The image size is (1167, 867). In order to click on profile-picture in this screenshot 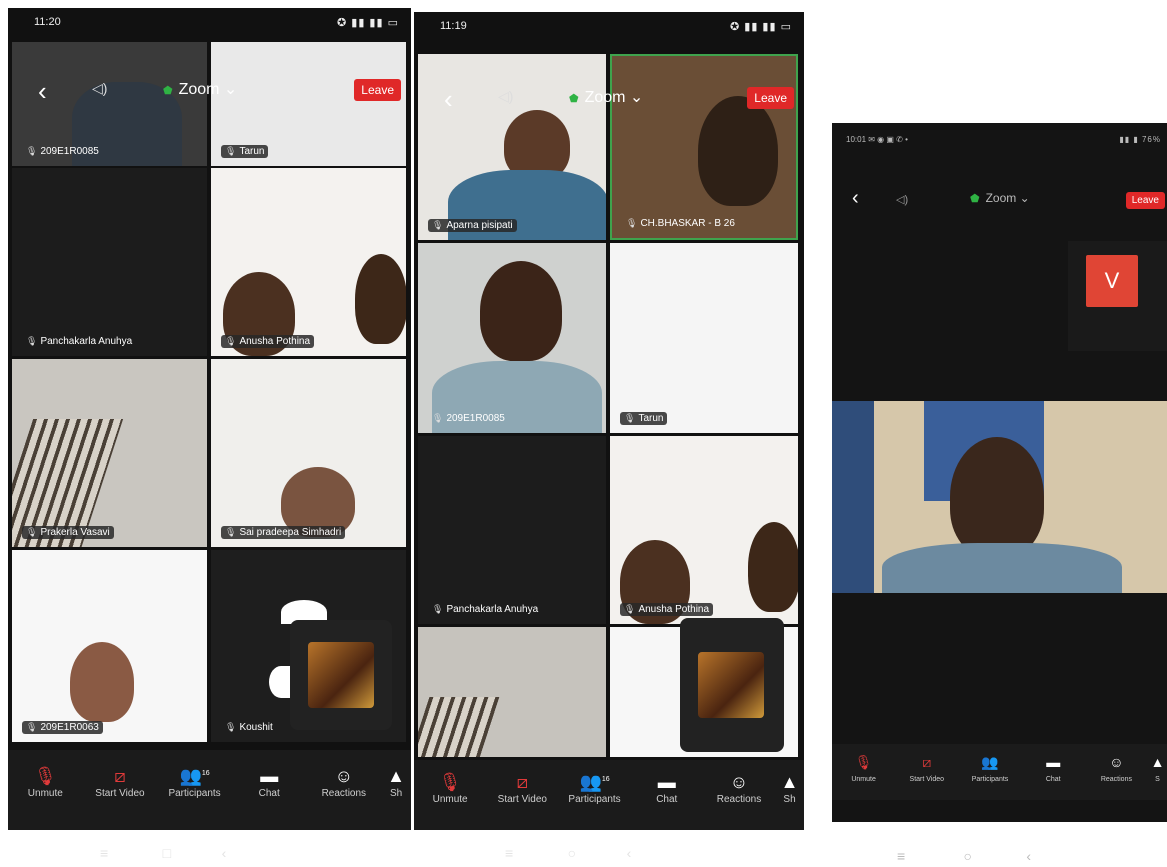, I will do `click(341, 675)`.